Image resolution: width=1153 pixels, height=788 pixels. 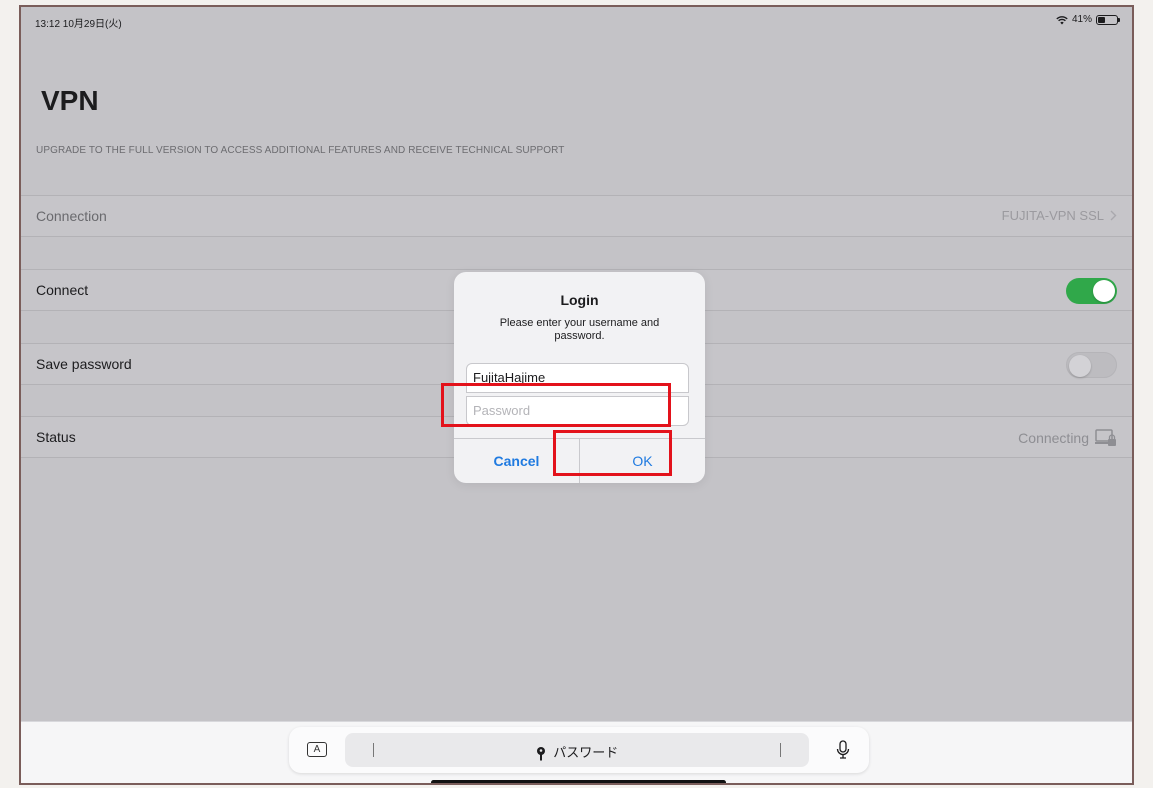 What do you see at coordinates (62, 290) in the screenshot?
I see `connect-label: Connect` at bounding box center [62, 290].